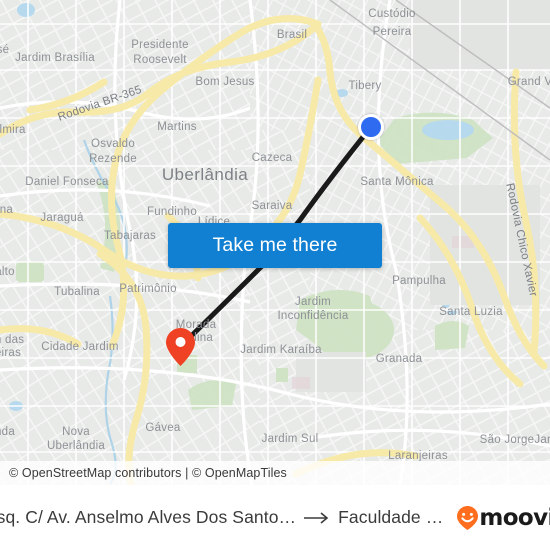  I want to click on arrow-right-icon, so click(317, 518).